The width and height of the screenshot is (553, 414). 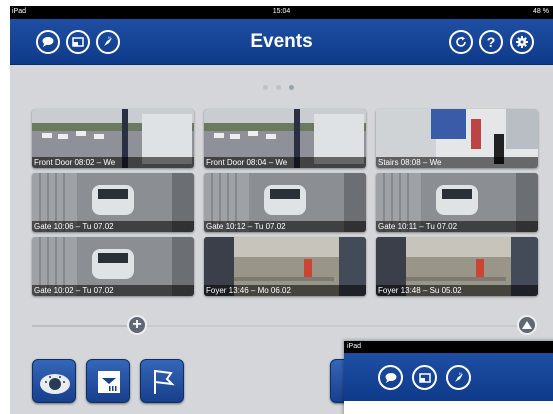 What do you see at coordinates (457, 162) in the screenshot?
I see `event-caption: Stairs 08:08 – We` at bounding box center [457, 162].